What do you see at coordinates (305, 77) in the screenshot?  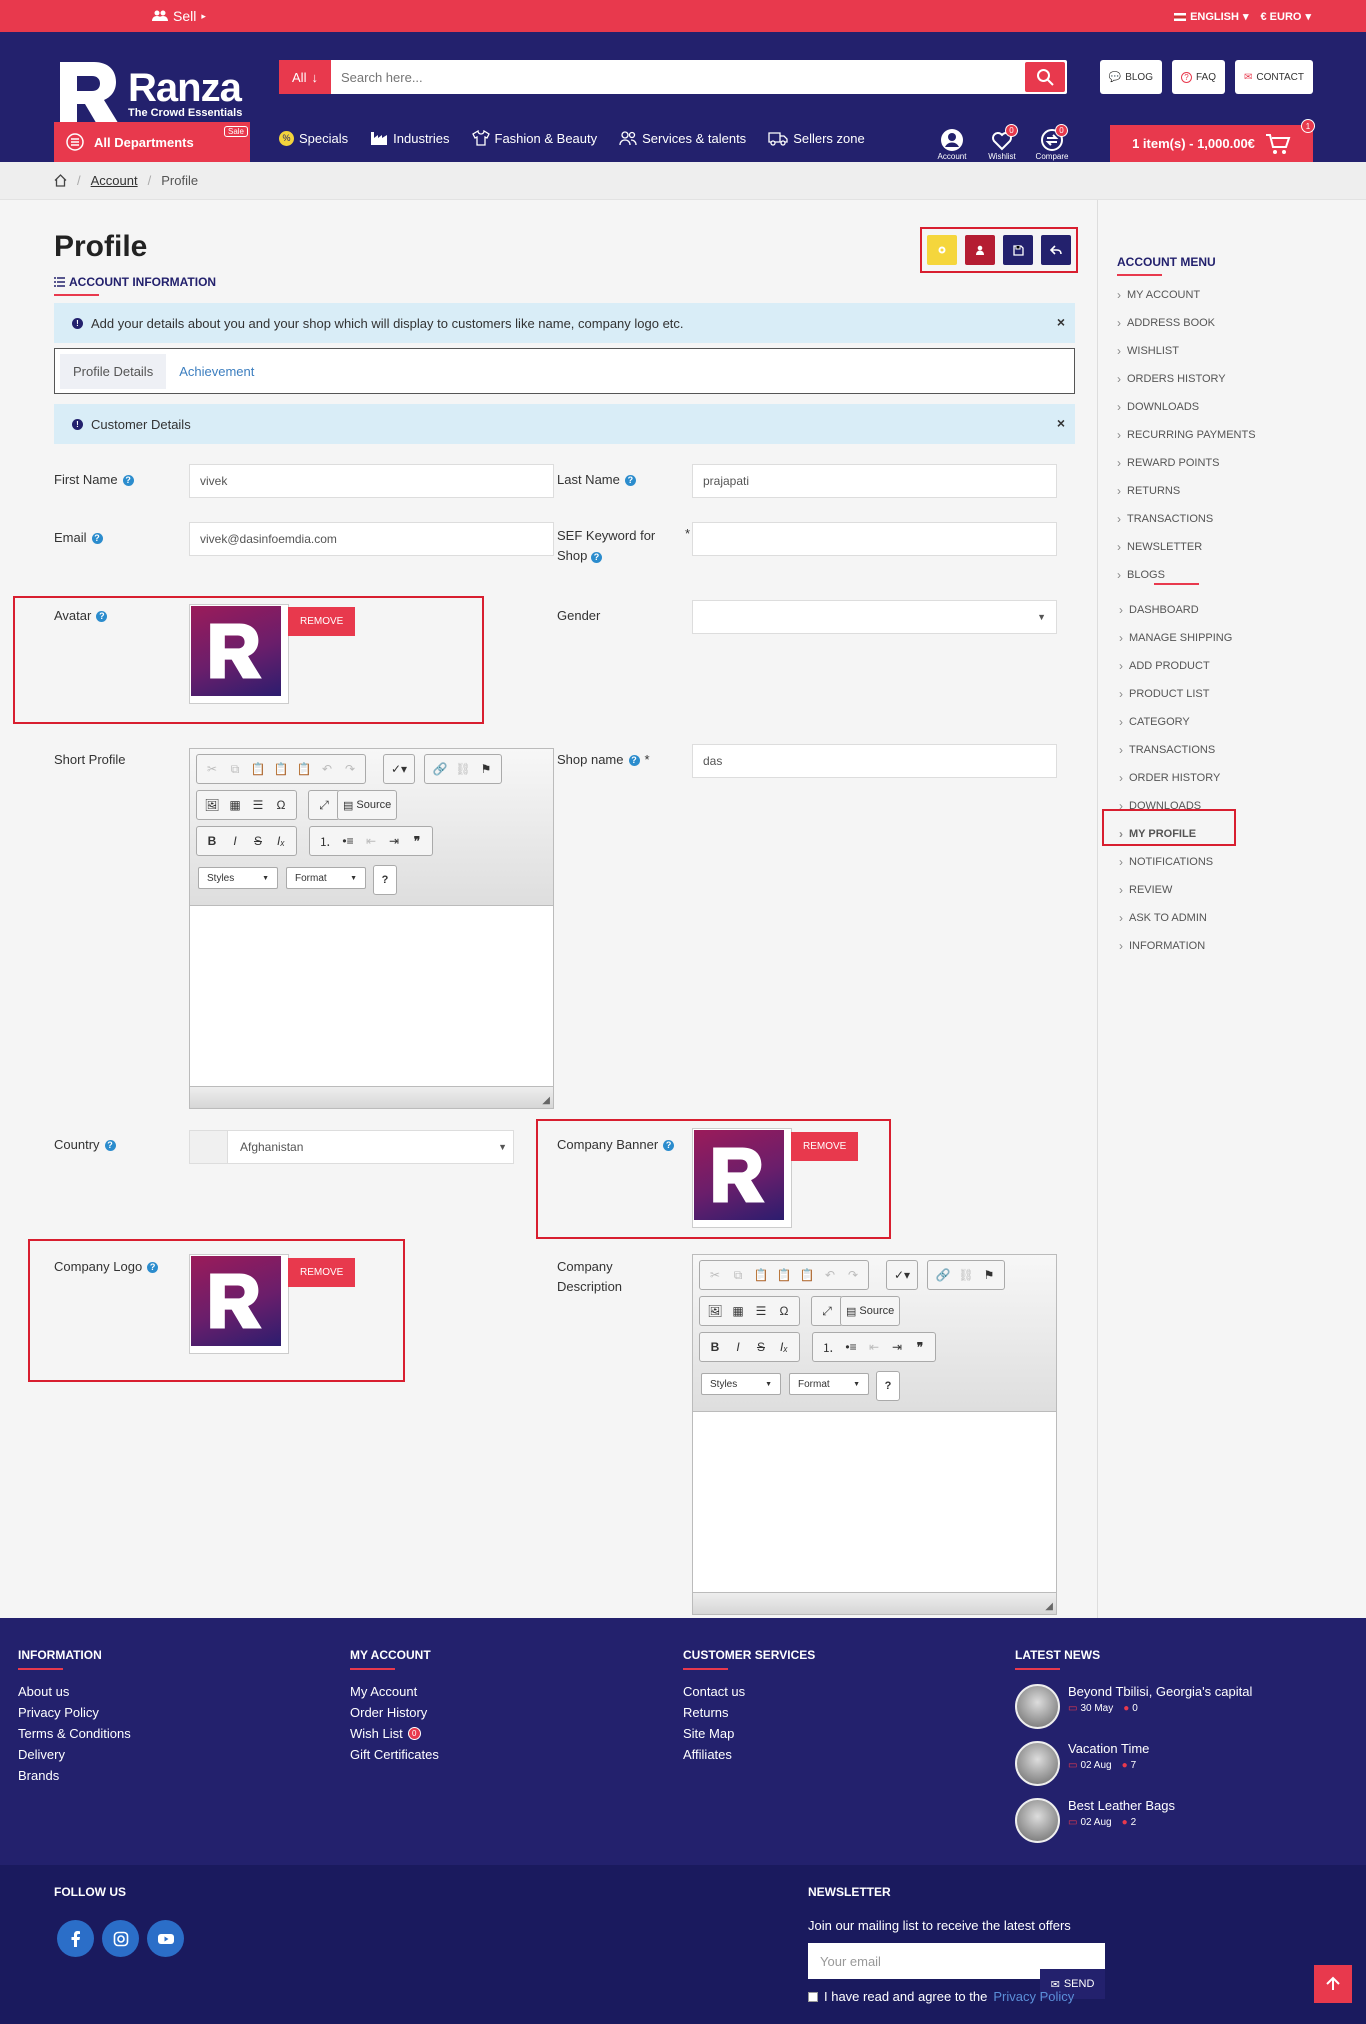 I see `search-category-select: All ↓` at bounding box center [305, 77].